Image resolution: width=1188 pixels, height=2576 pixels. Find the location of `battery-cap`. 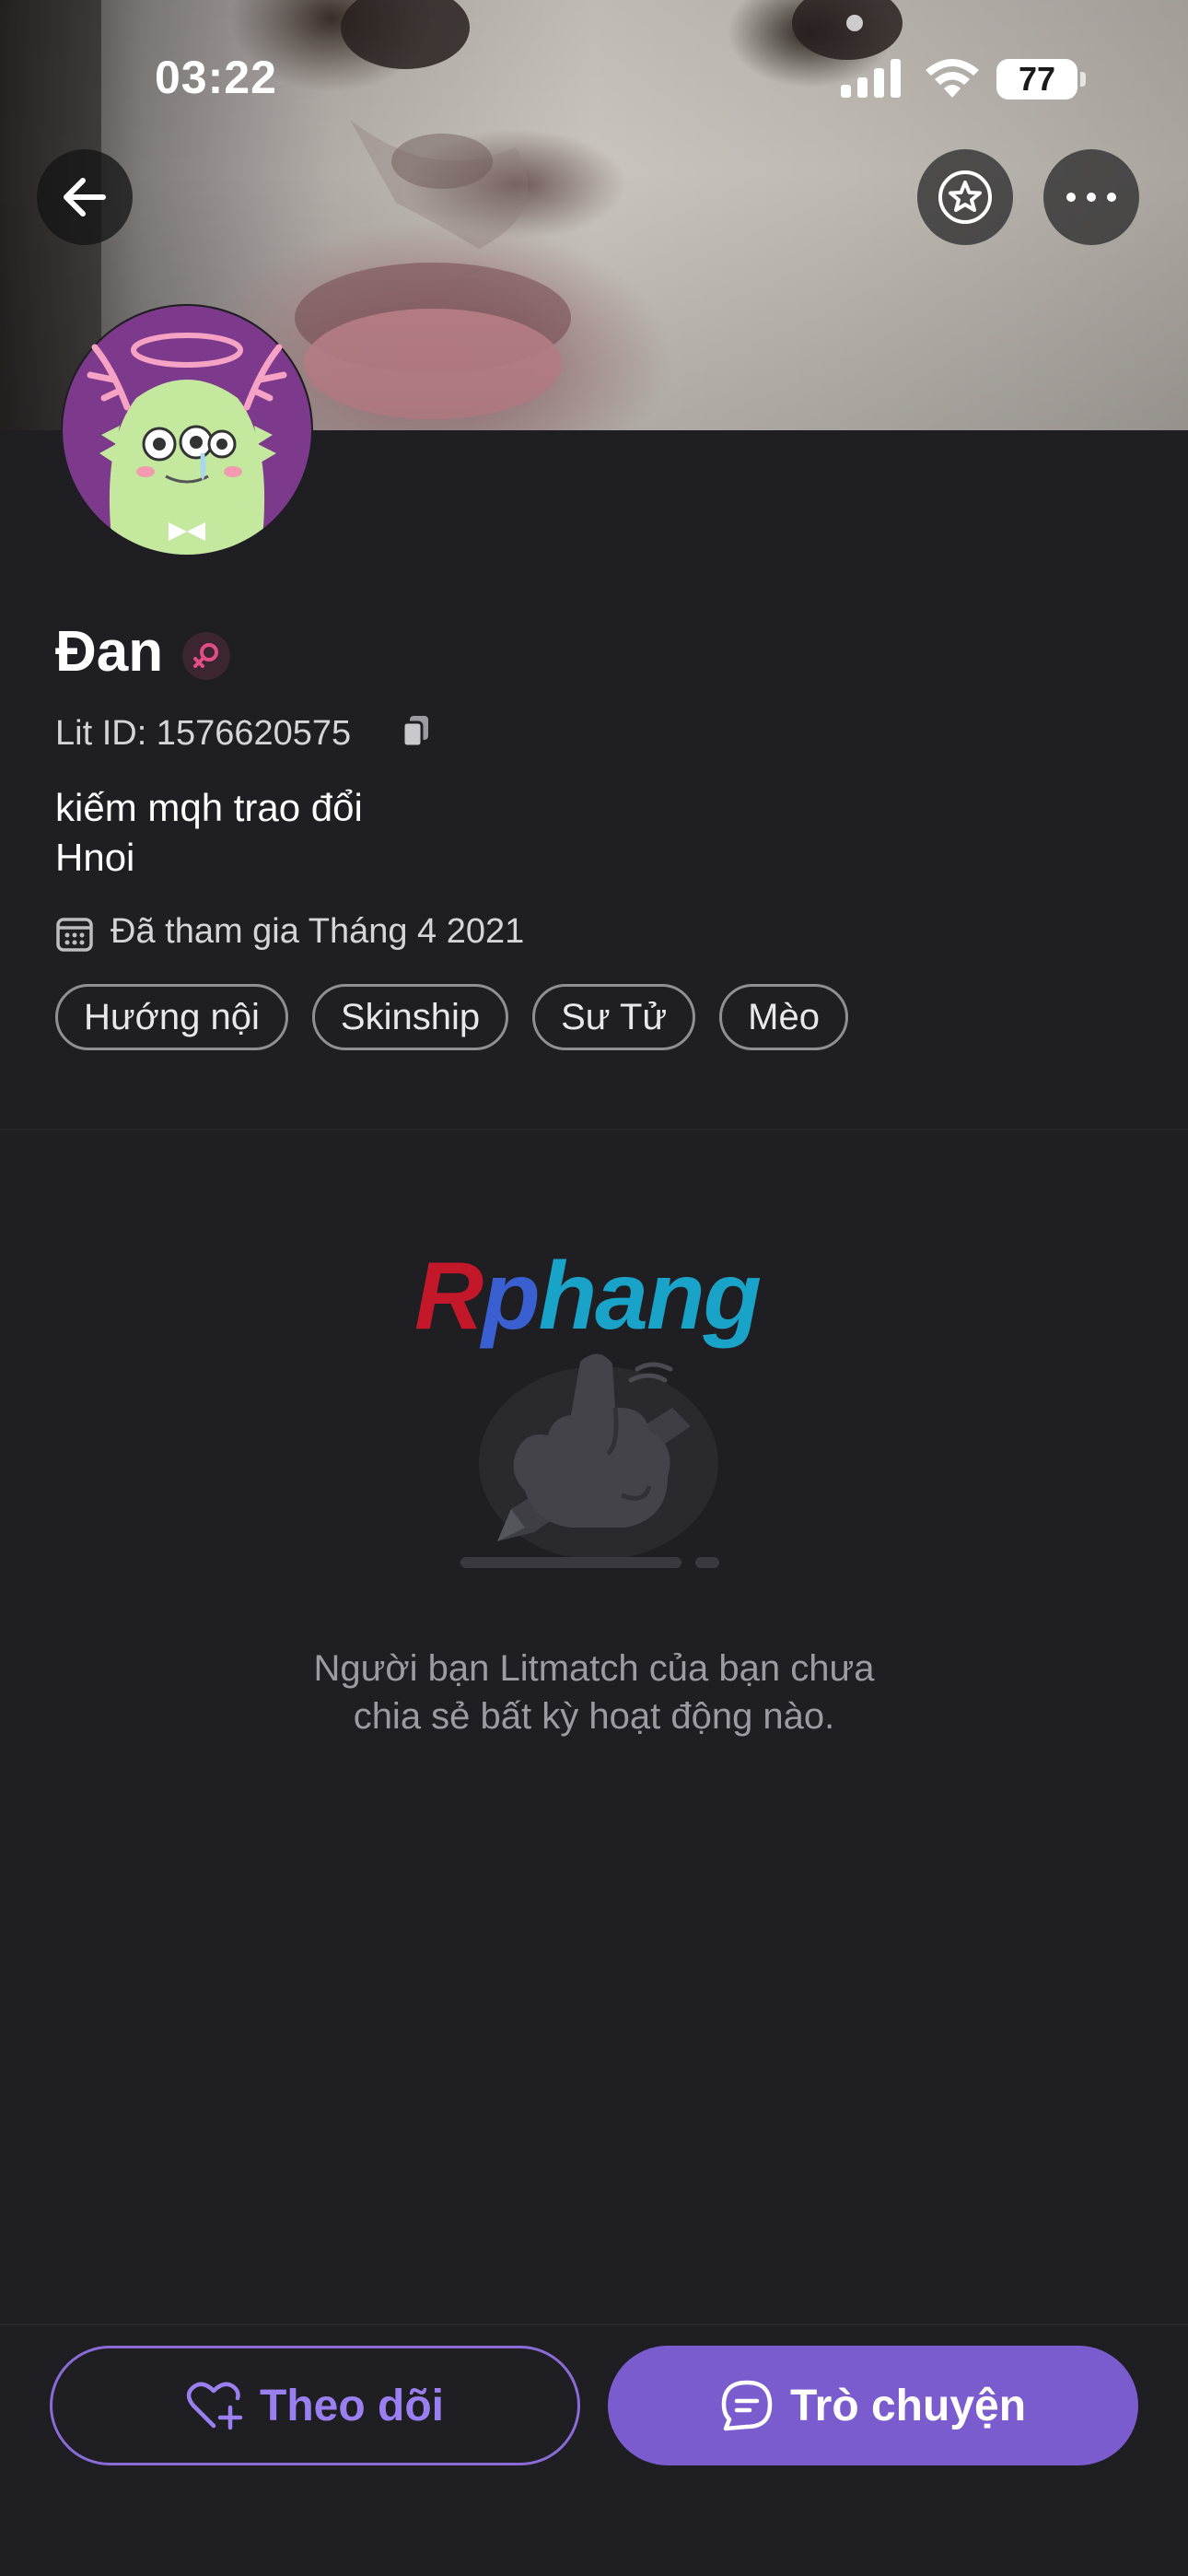

battery-cap is located at coordinates (1083, 79).